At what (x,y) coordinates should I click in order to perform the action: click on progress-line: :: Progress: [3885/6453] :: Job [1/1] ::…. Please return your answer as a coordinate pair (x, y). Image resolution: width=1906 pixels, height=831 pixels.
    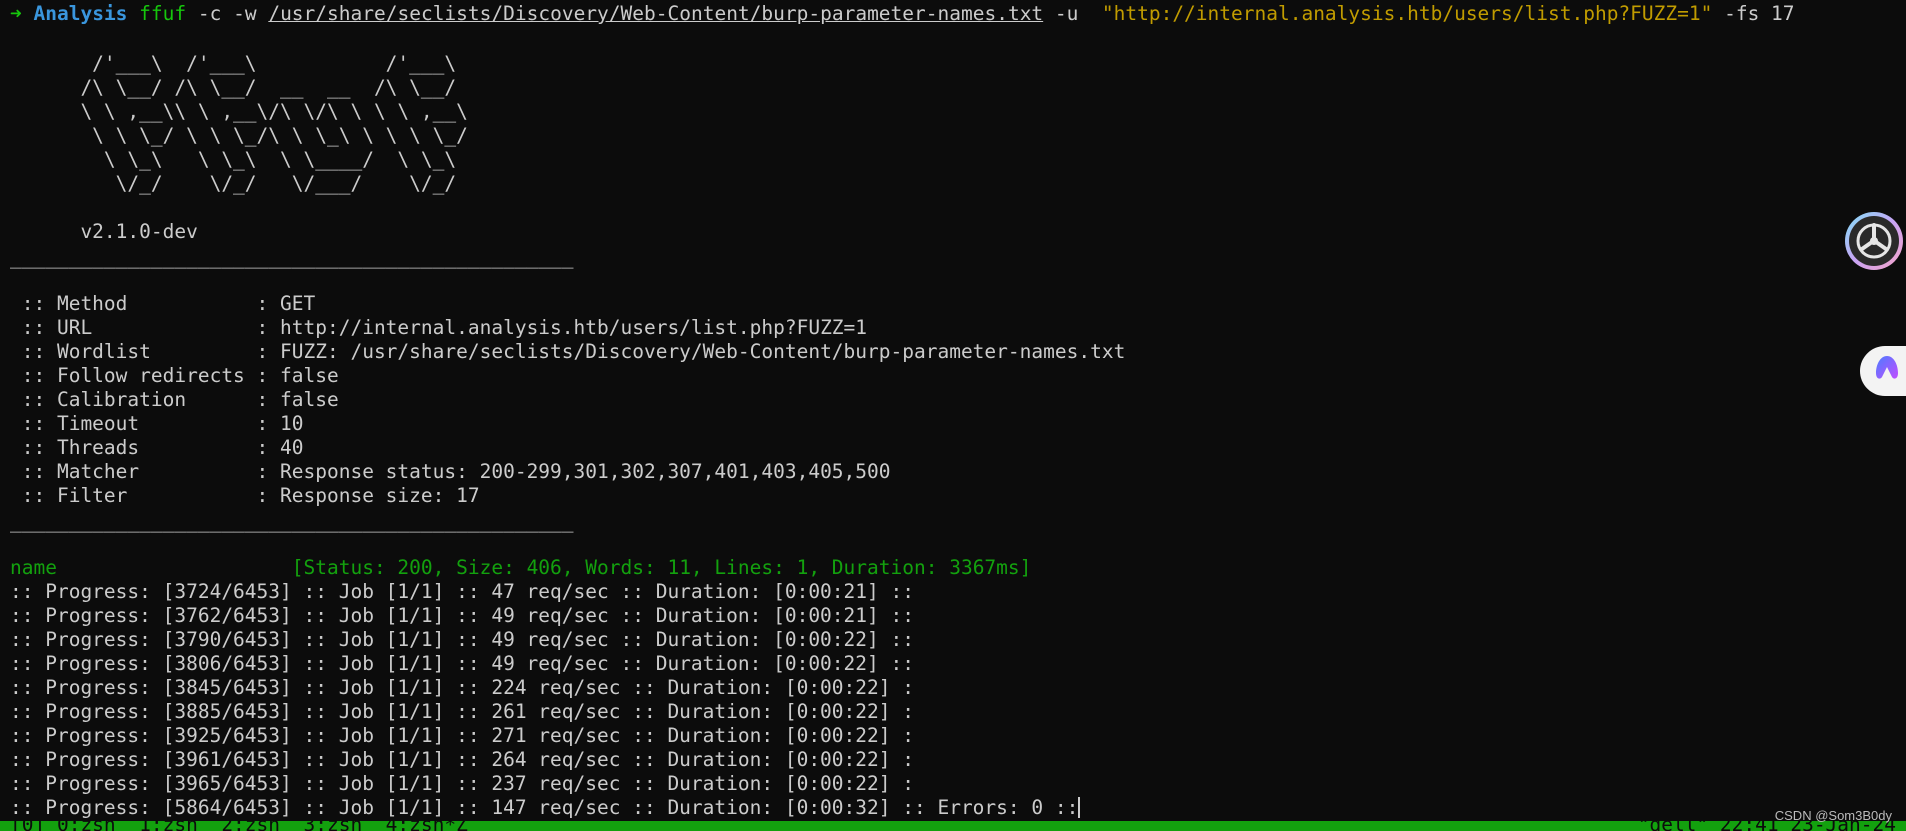
    Looking at the image, I should click on (462, 711).